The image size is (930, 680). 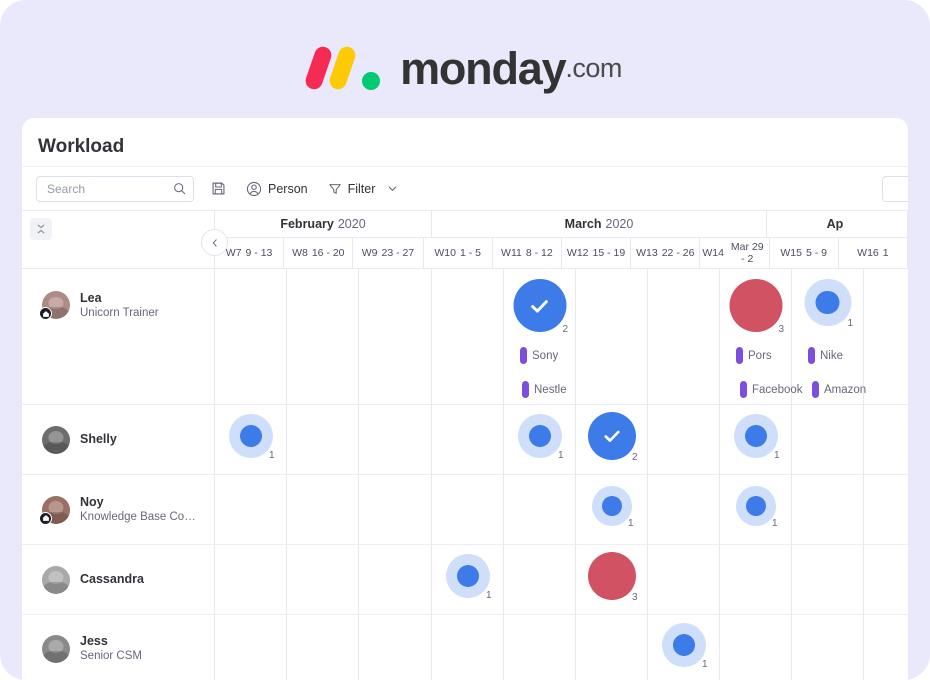 What do you see at coordinates (458, 253) in the screenshot?
I see `week-header-cell: W10 1 - 5` at bounding box center [458, 253].